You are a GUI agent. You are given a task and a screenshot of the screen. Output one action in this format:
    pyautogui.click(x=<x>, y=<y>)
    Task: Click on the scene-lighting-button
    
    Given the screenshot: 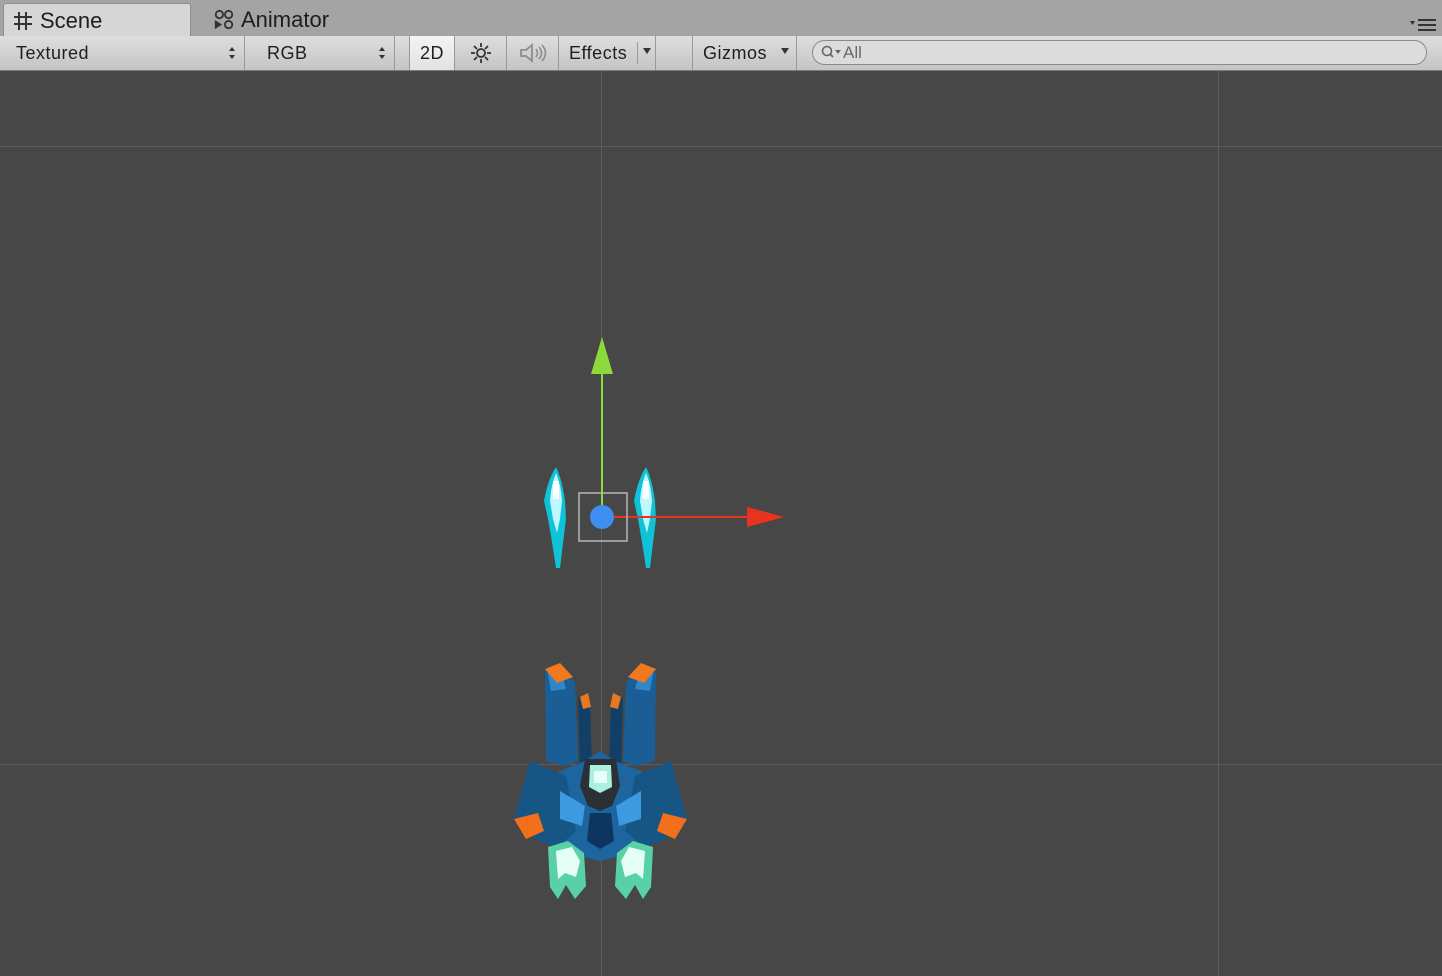 What is the action you would take?
    pyautogui.click(x=481, y=53)
    